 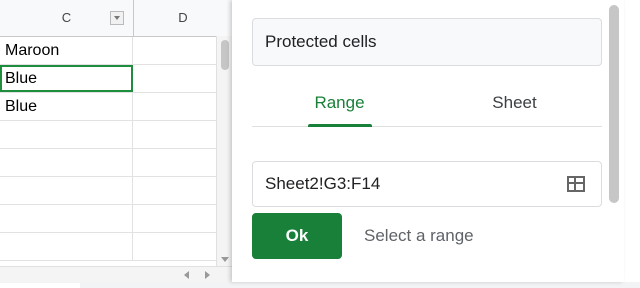 What do you see at coordinates (225, 55) in the screenshot?
I see `vertical-scroll-thumb` at bounding box center [225, 55].